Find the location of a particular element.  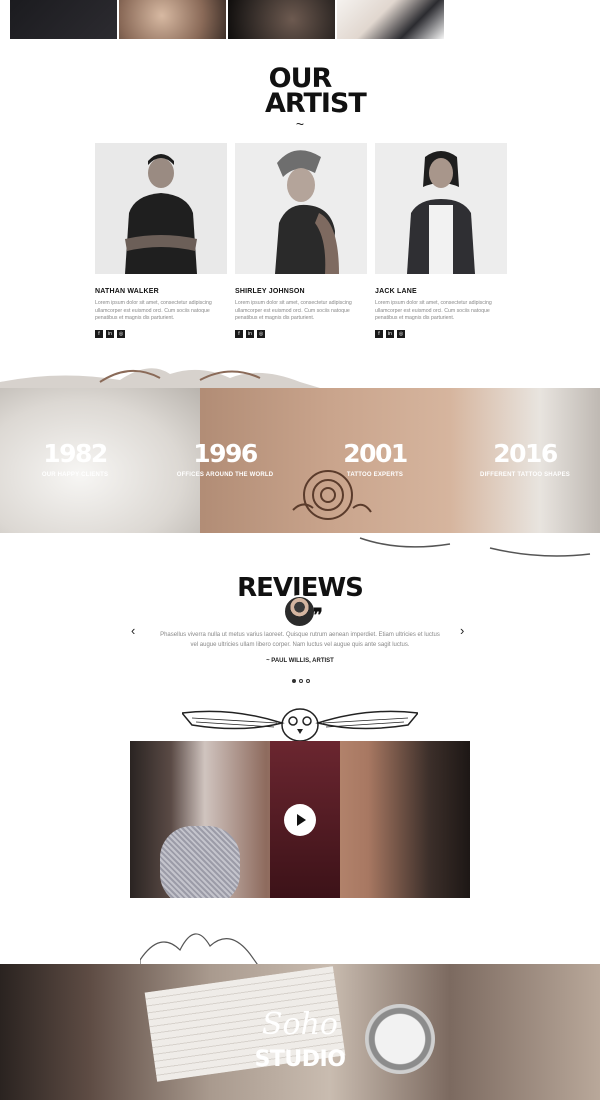

stat-label: OFFICES AROUND THE WORLD is located at coordinates (225, 475).